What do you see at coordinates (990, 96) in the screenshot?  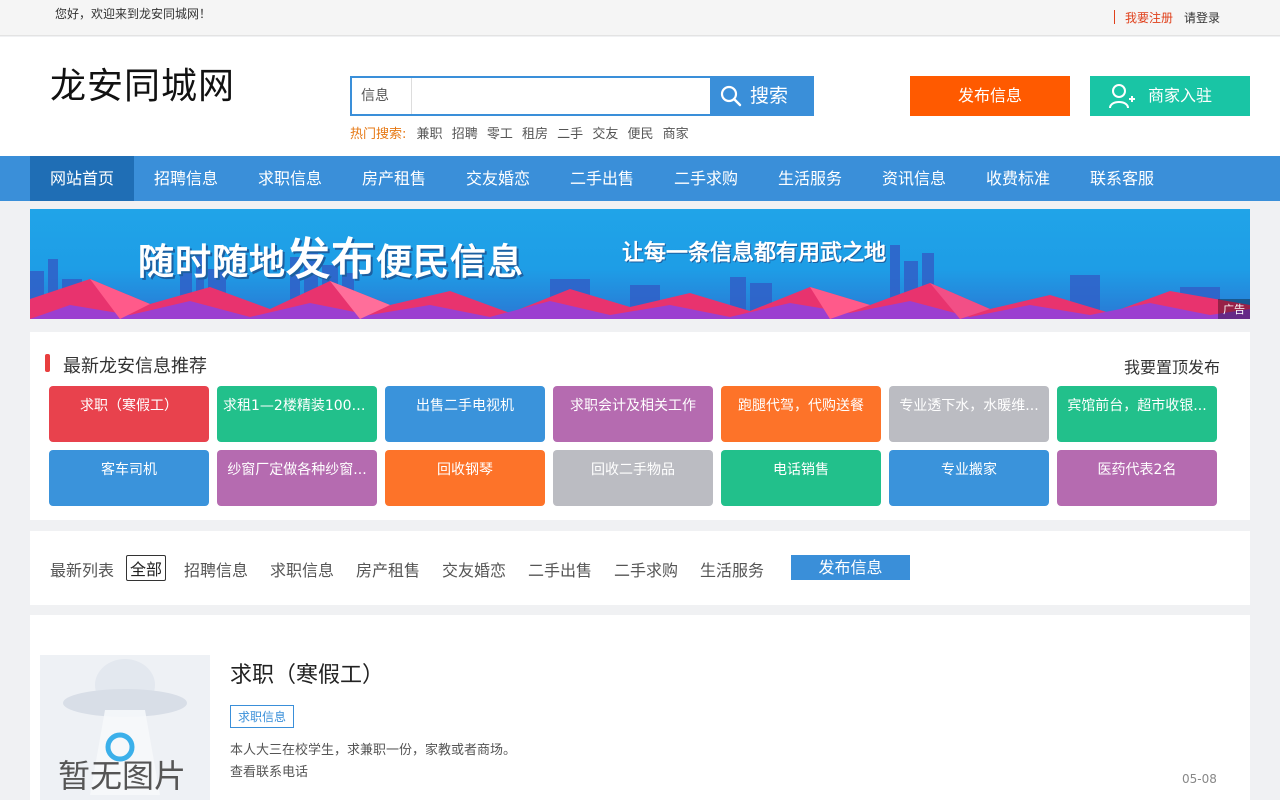 I see `publish-button: 发布信息` at bounding box center [990, 96].